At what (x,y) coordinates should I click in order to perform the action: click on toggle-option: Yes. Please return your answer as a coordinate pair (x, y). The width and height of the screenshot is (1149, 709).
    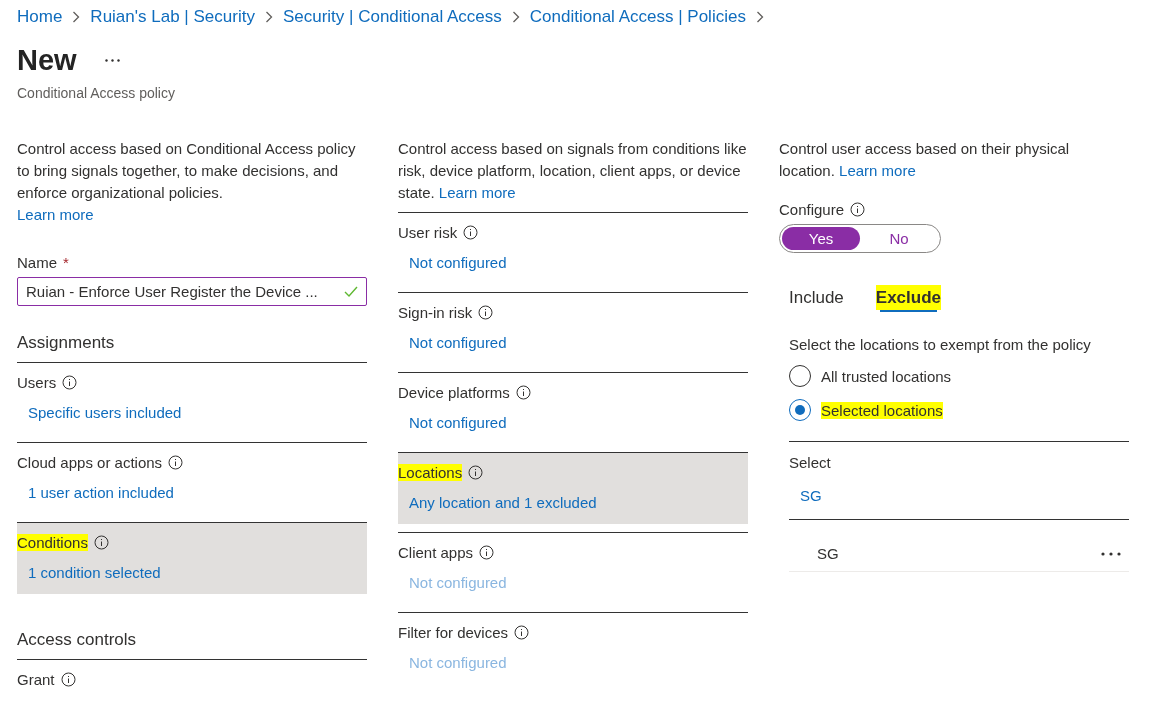
    Looking at the image, I should click on (821, 238).